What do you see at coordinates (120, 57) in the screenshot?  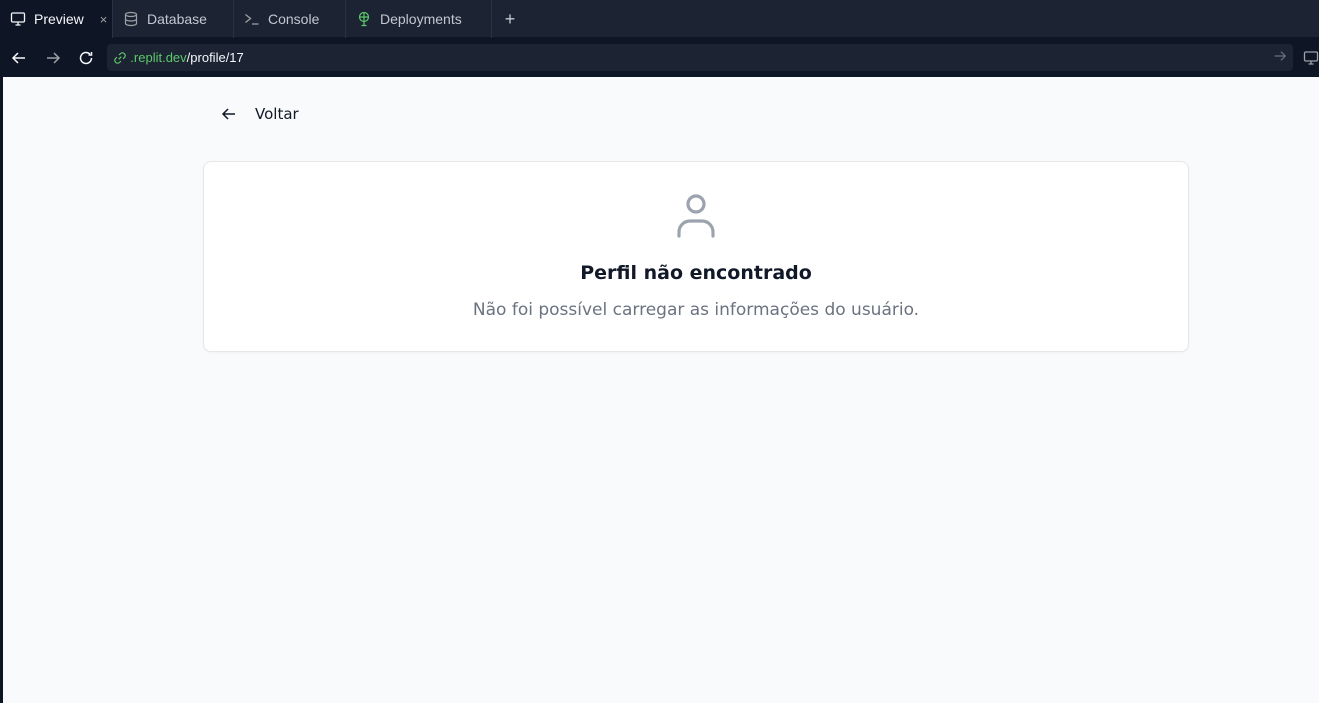 I see `link-icon` at bounding box center [120, 57].